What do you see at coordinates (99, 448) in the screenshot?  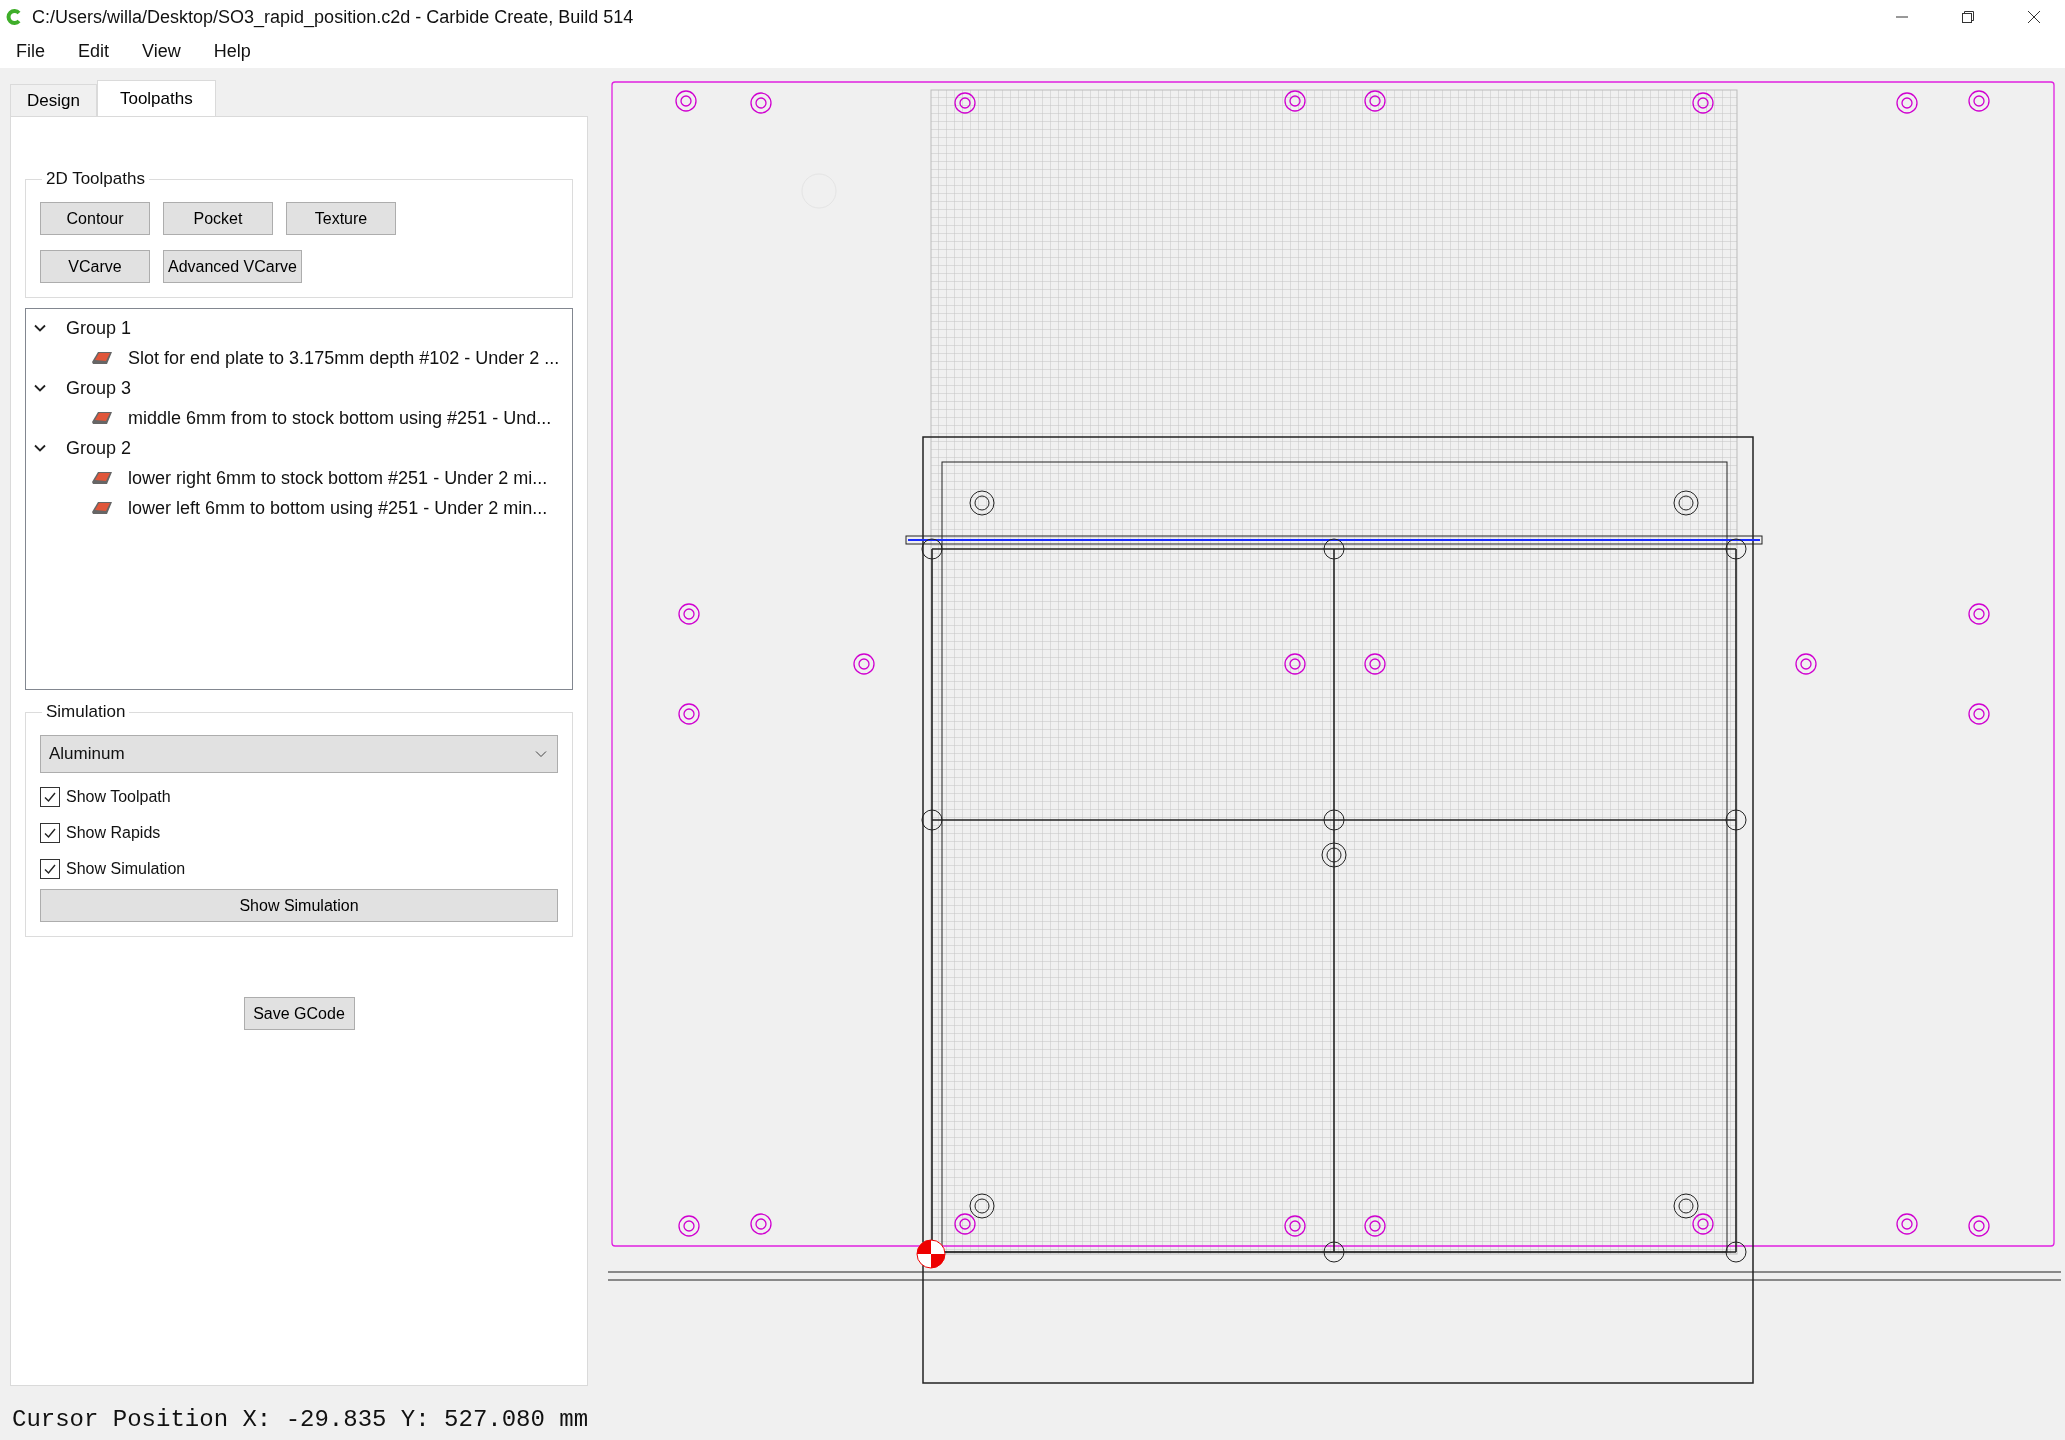 I see `group-label: Group 2` at bounding box center [99, 448].